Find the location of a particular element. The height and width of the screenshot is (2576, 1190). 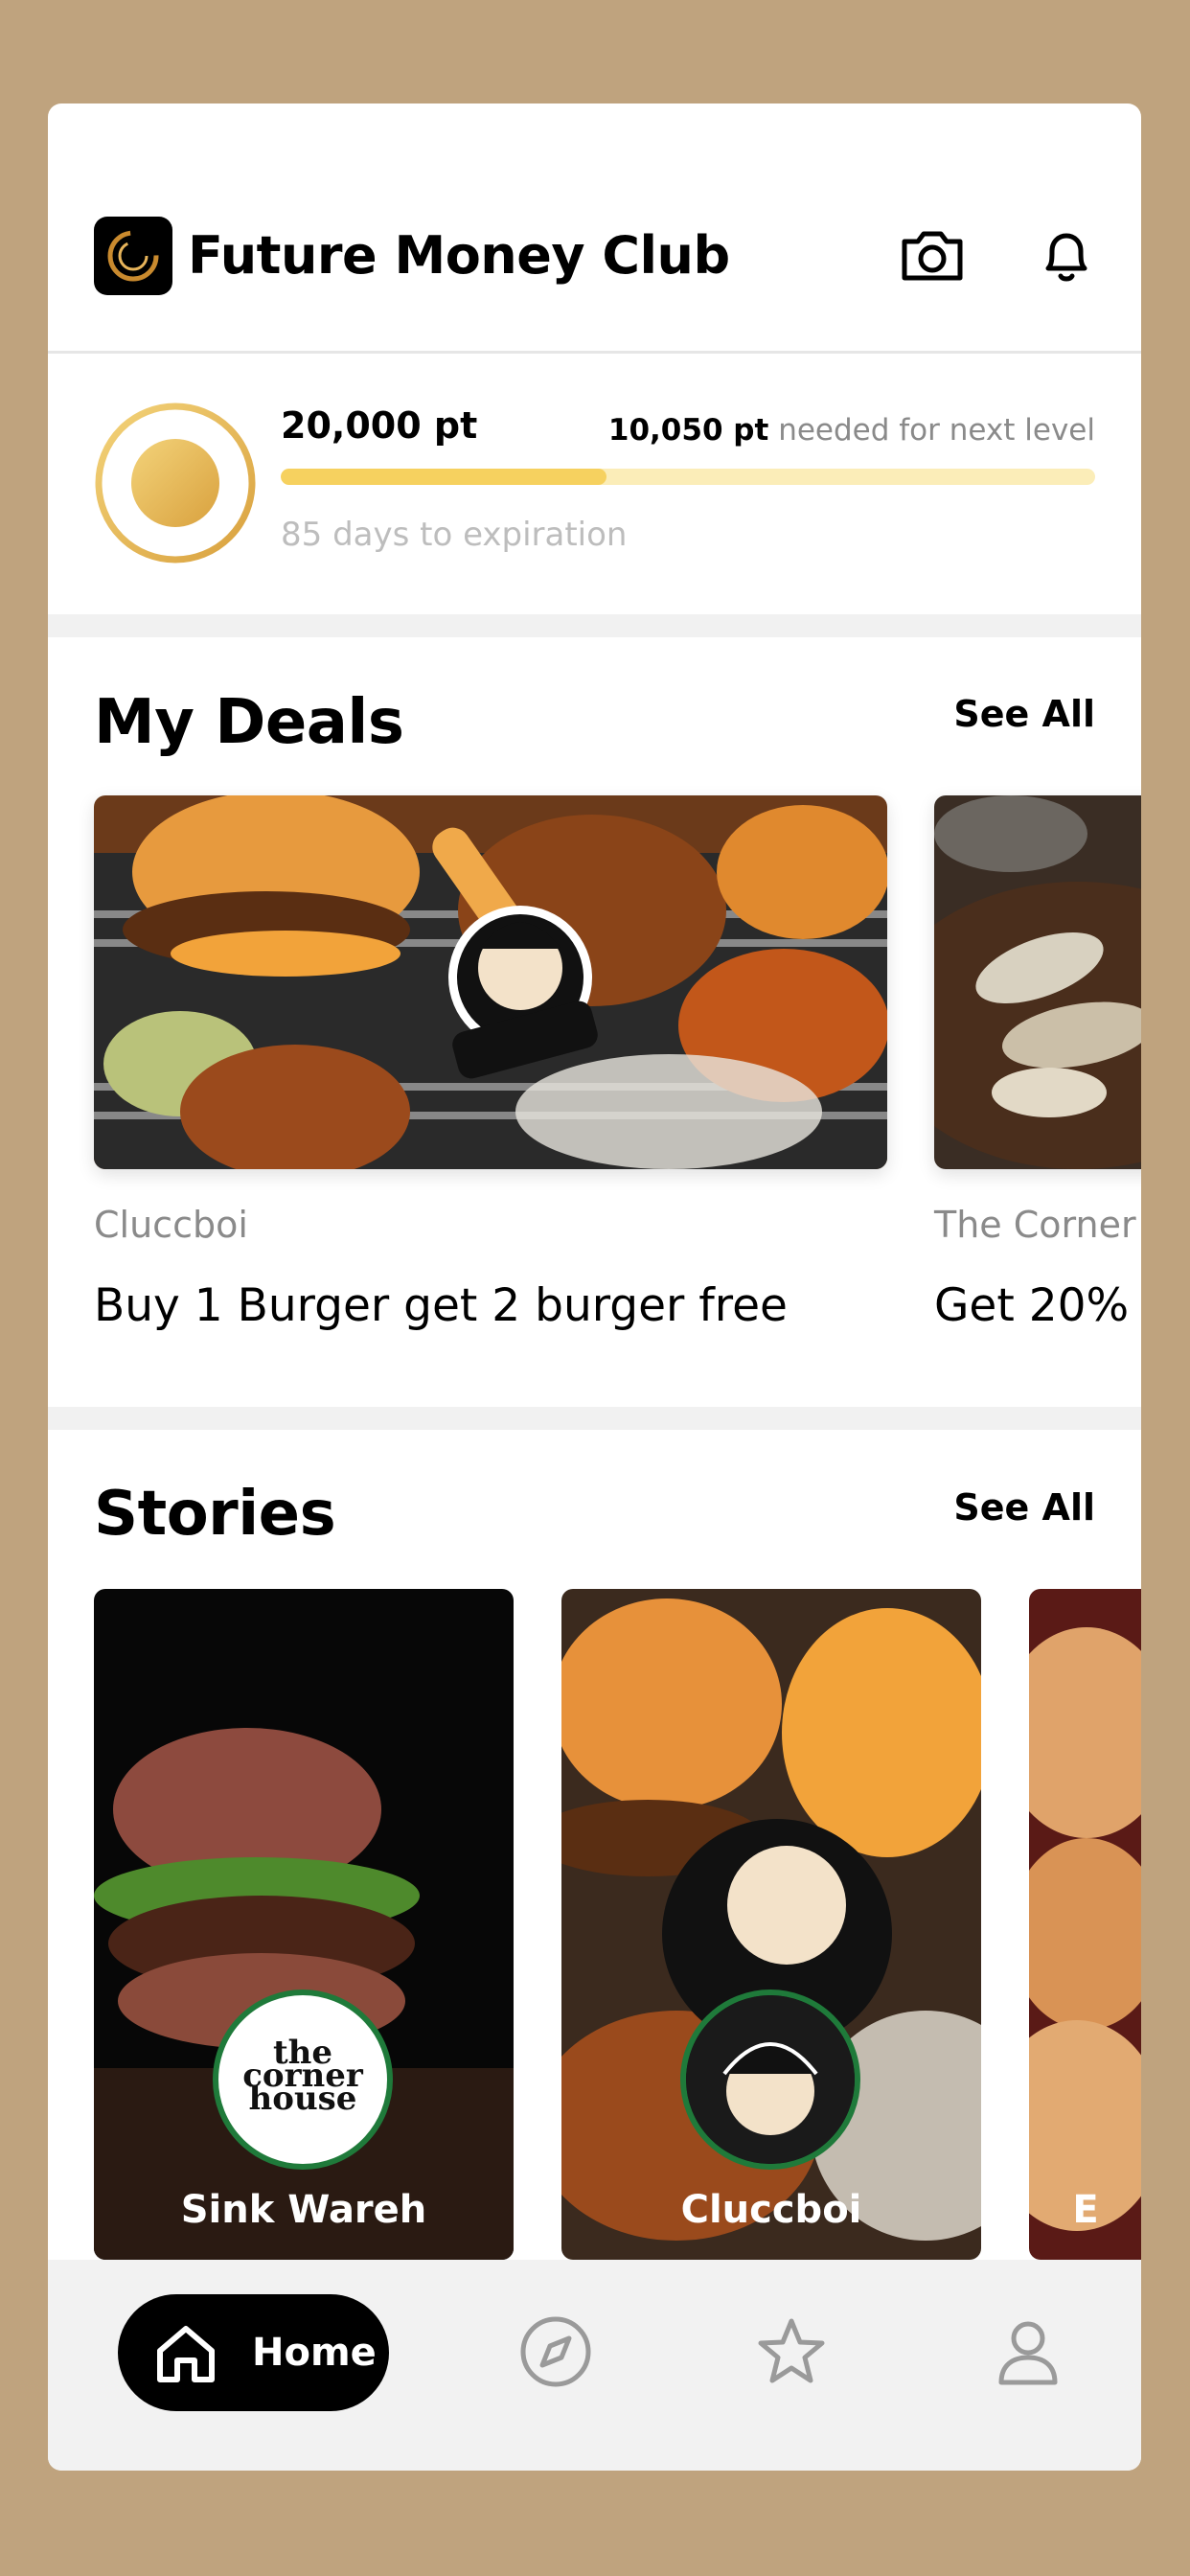

story-avatar: the corner house is located at coordinates (303, 2080).